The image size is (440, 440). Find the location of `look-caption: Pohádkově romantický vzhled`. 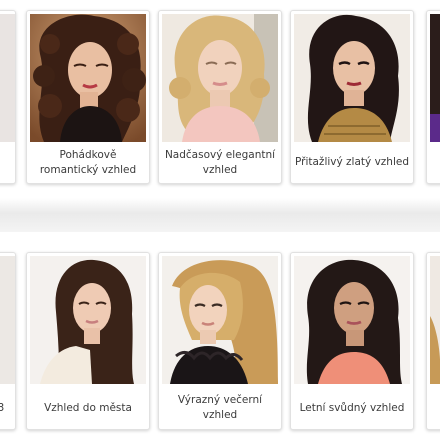

look-caption: Pohádkově romantický vzhled is located at coordinates (88, 162).